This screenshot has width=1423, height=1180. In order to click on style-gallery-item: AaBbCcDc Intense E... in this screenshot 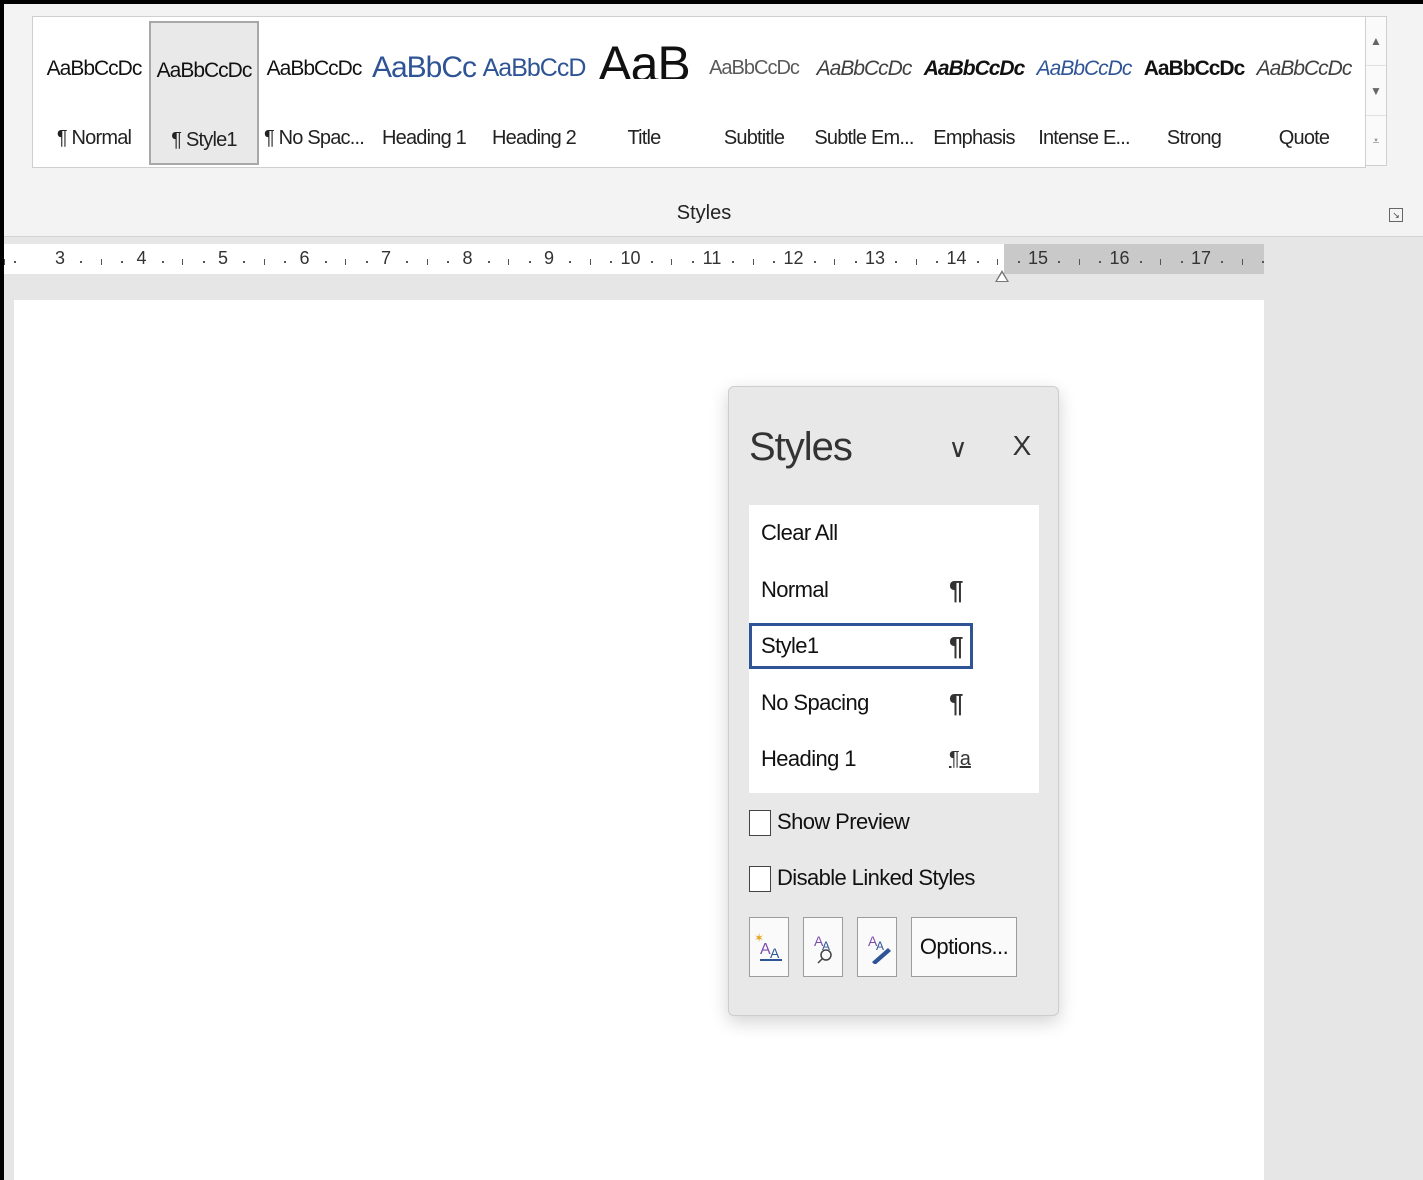, I will do `click(1084, 92)`.